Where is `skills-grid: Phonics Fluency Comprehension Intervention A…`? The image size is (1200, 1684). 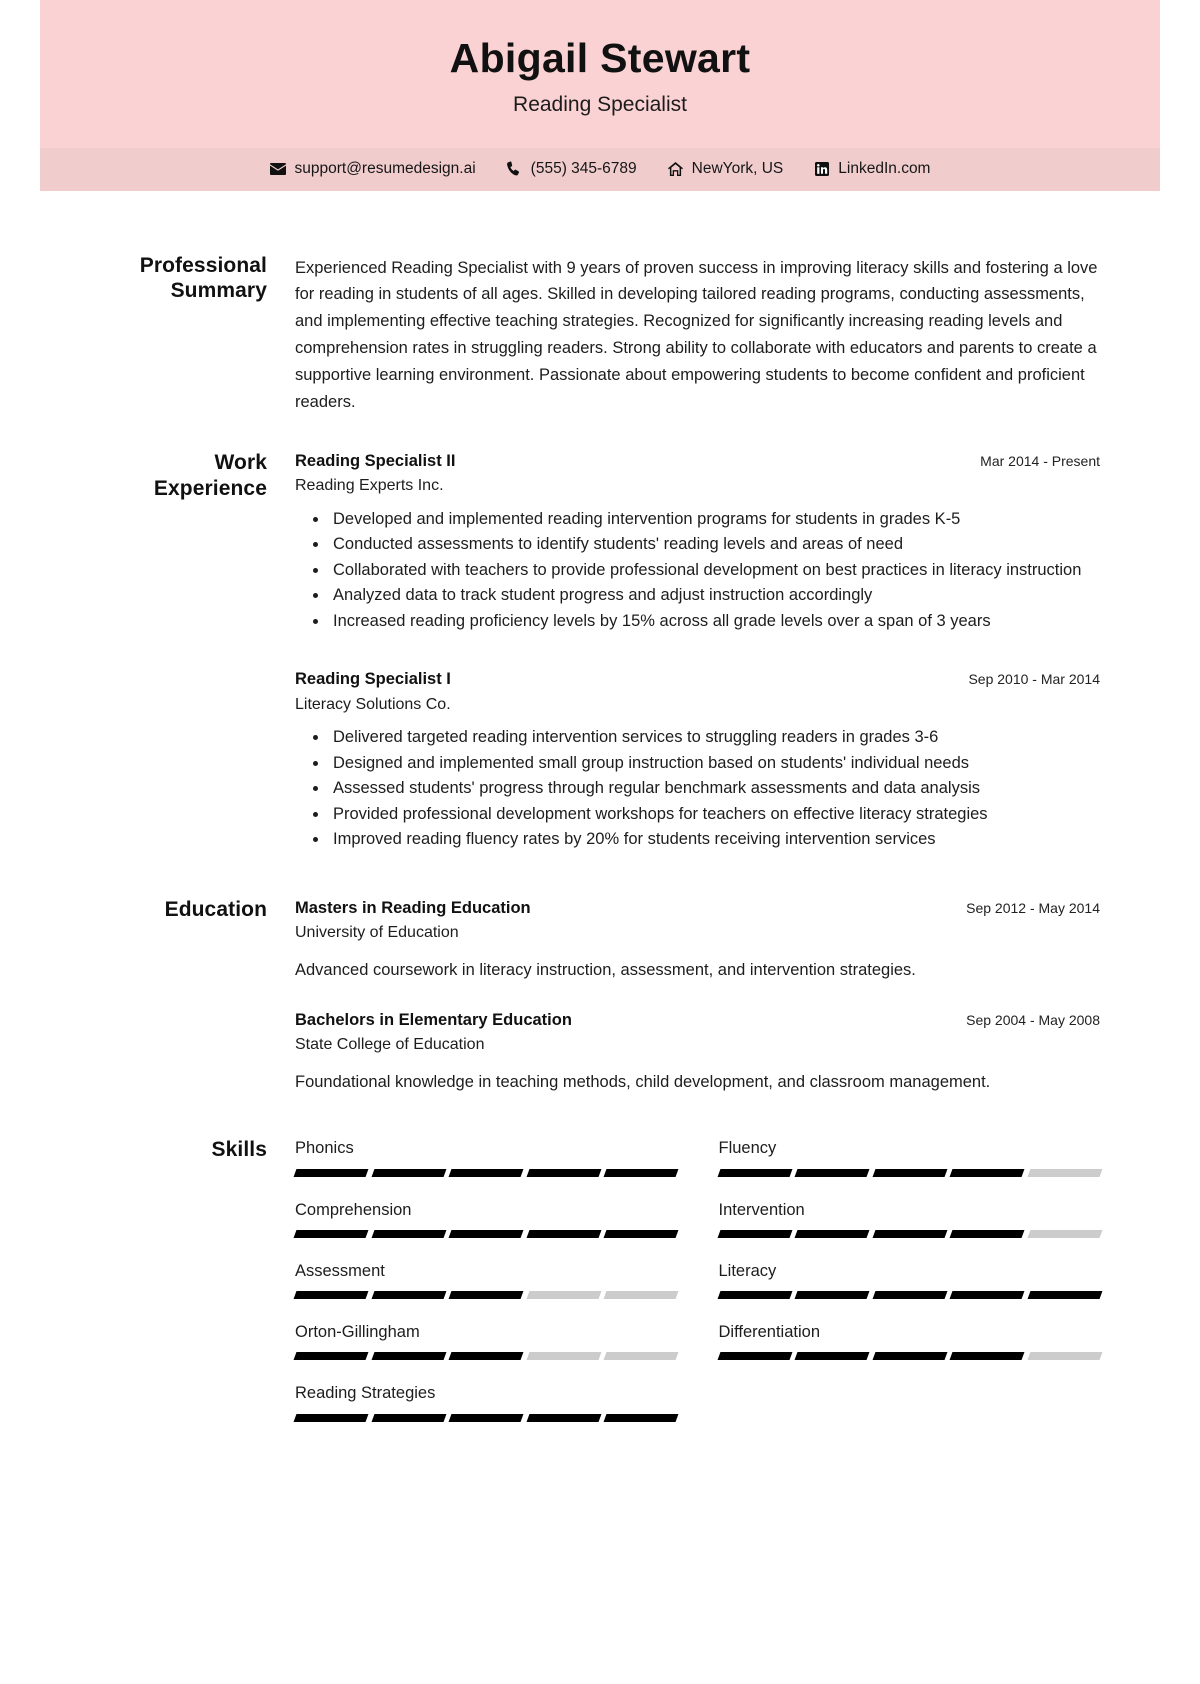
skills-grid: Phonics Fluency Comprehension Intervention A… is located at coordinates (697, 1290).